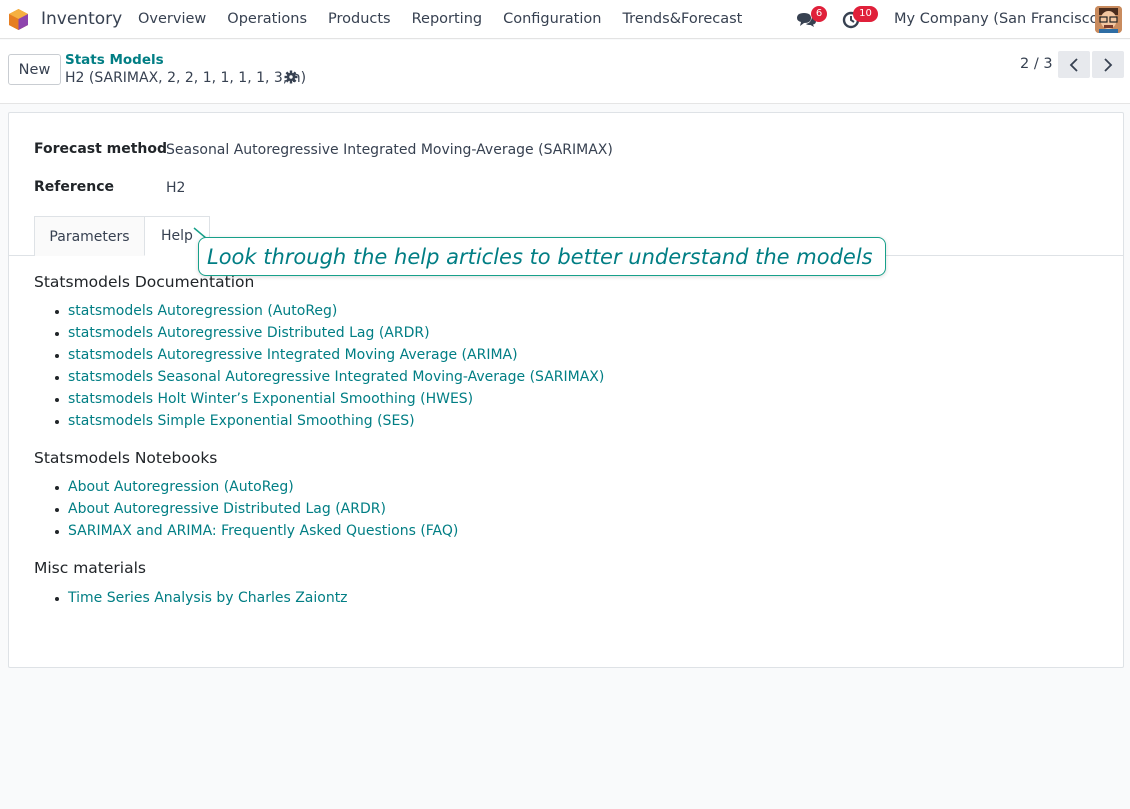 The height and width of the screenshot is (809, 1130). I want to click on reference-field: H2, so click(175, 188).